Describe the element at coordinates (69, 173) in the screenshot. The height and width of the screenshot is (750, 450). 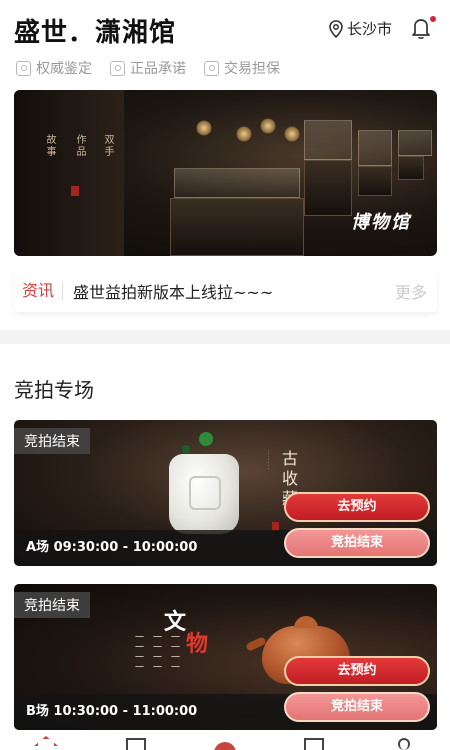
I see `banner-wood-panel` at that location.